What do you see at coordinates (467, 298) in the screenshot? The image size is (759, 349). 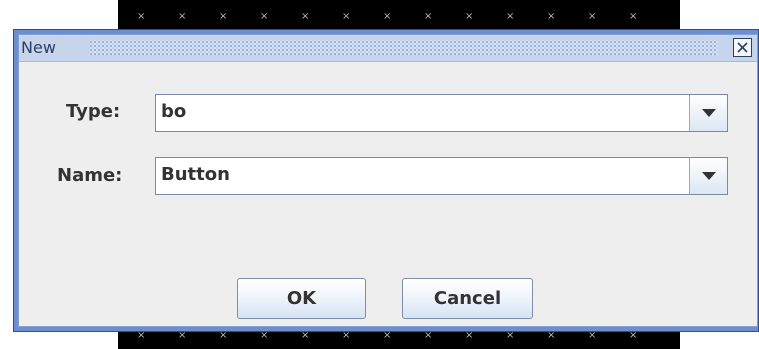 I see `cancel-button: Cancel` at bounding box center [467, 298].